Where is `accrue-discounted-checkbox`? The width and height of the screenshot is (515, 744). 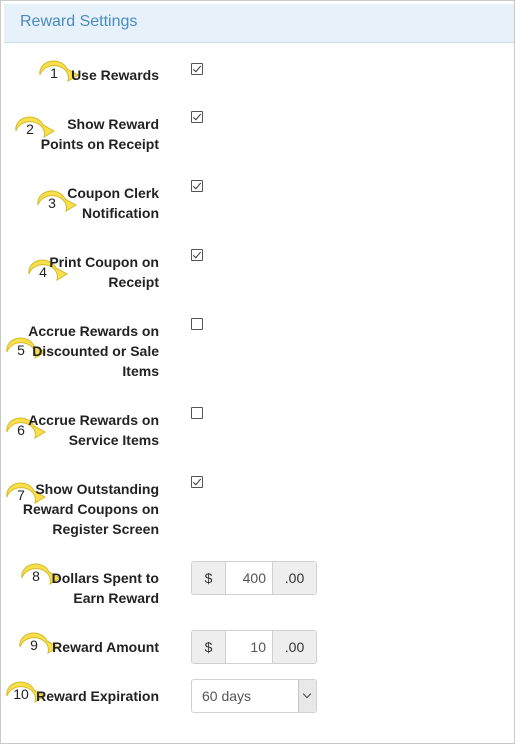
accrue-discounted-checkbox is located at coordinates (197, 324).